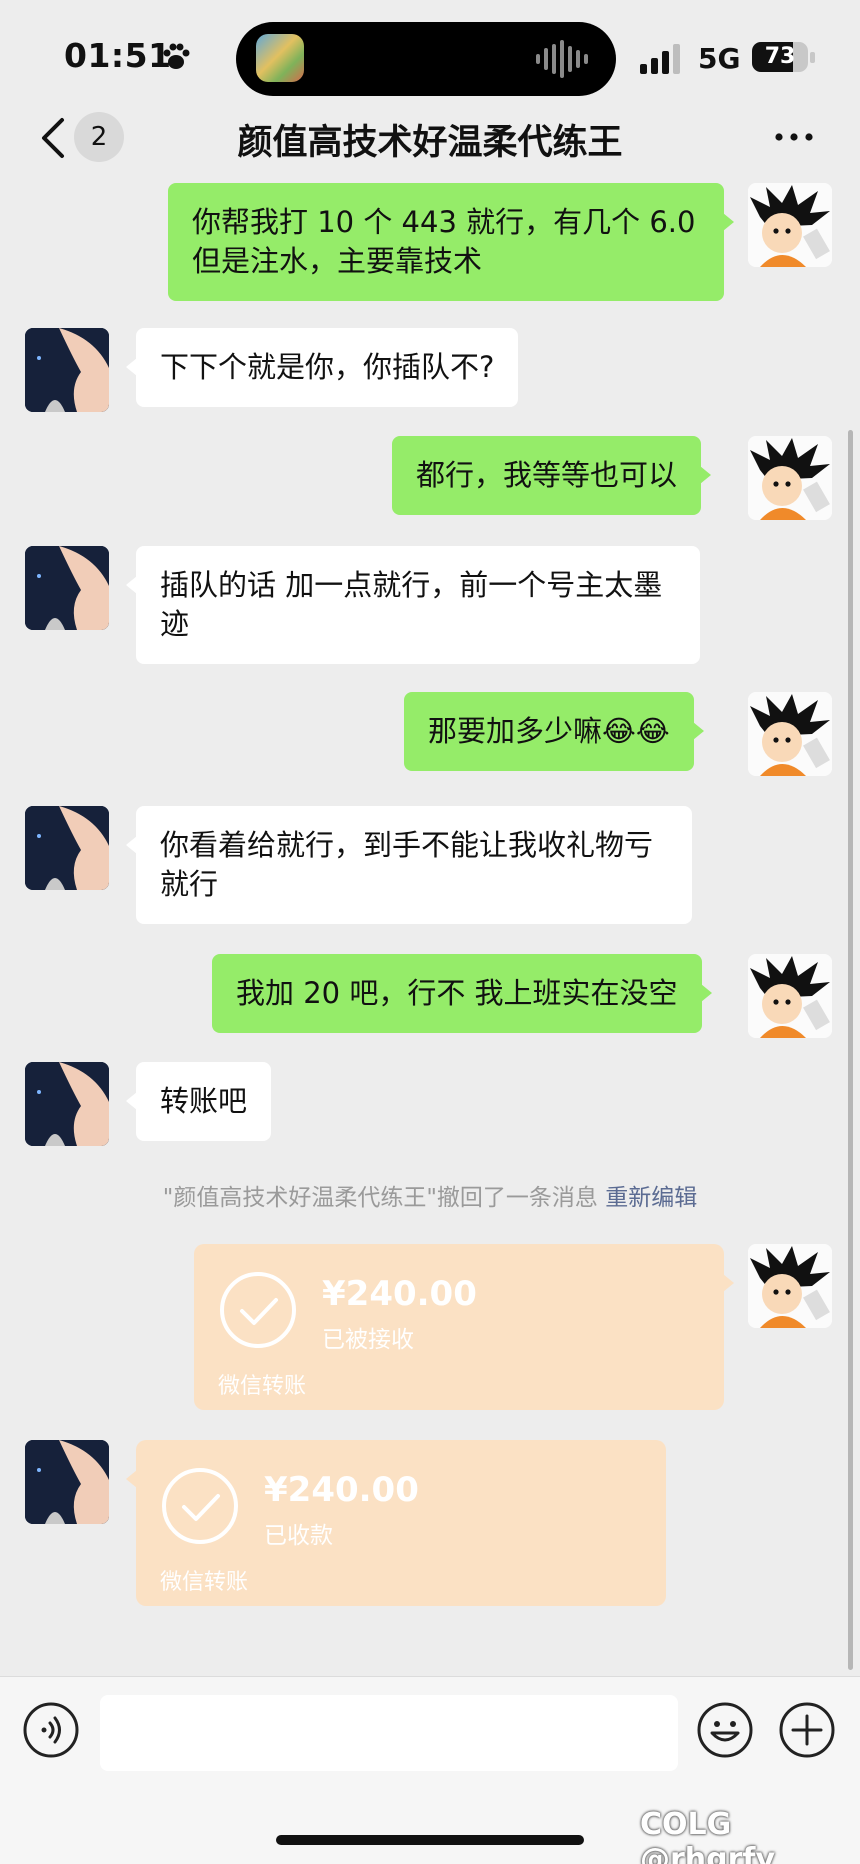 The width and height of the screenshot is (860, 1864). What do you see at coordinates (850, 1050) in the screenshot?
I see `chat-scrollbar` at bounding box center [850, 1050].